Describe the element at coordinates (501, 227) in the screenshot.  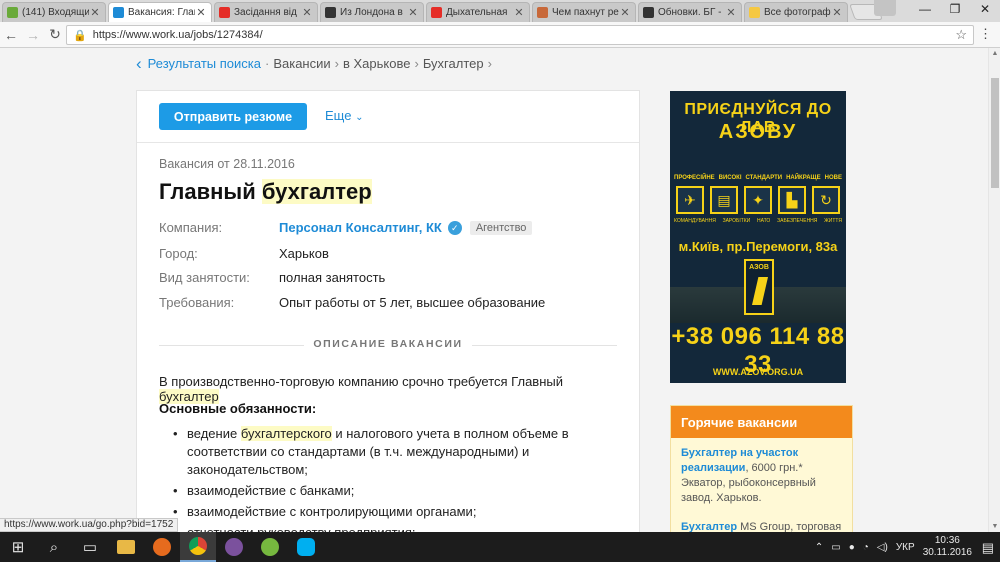
I see `agency-badge: Агентство` at that location.